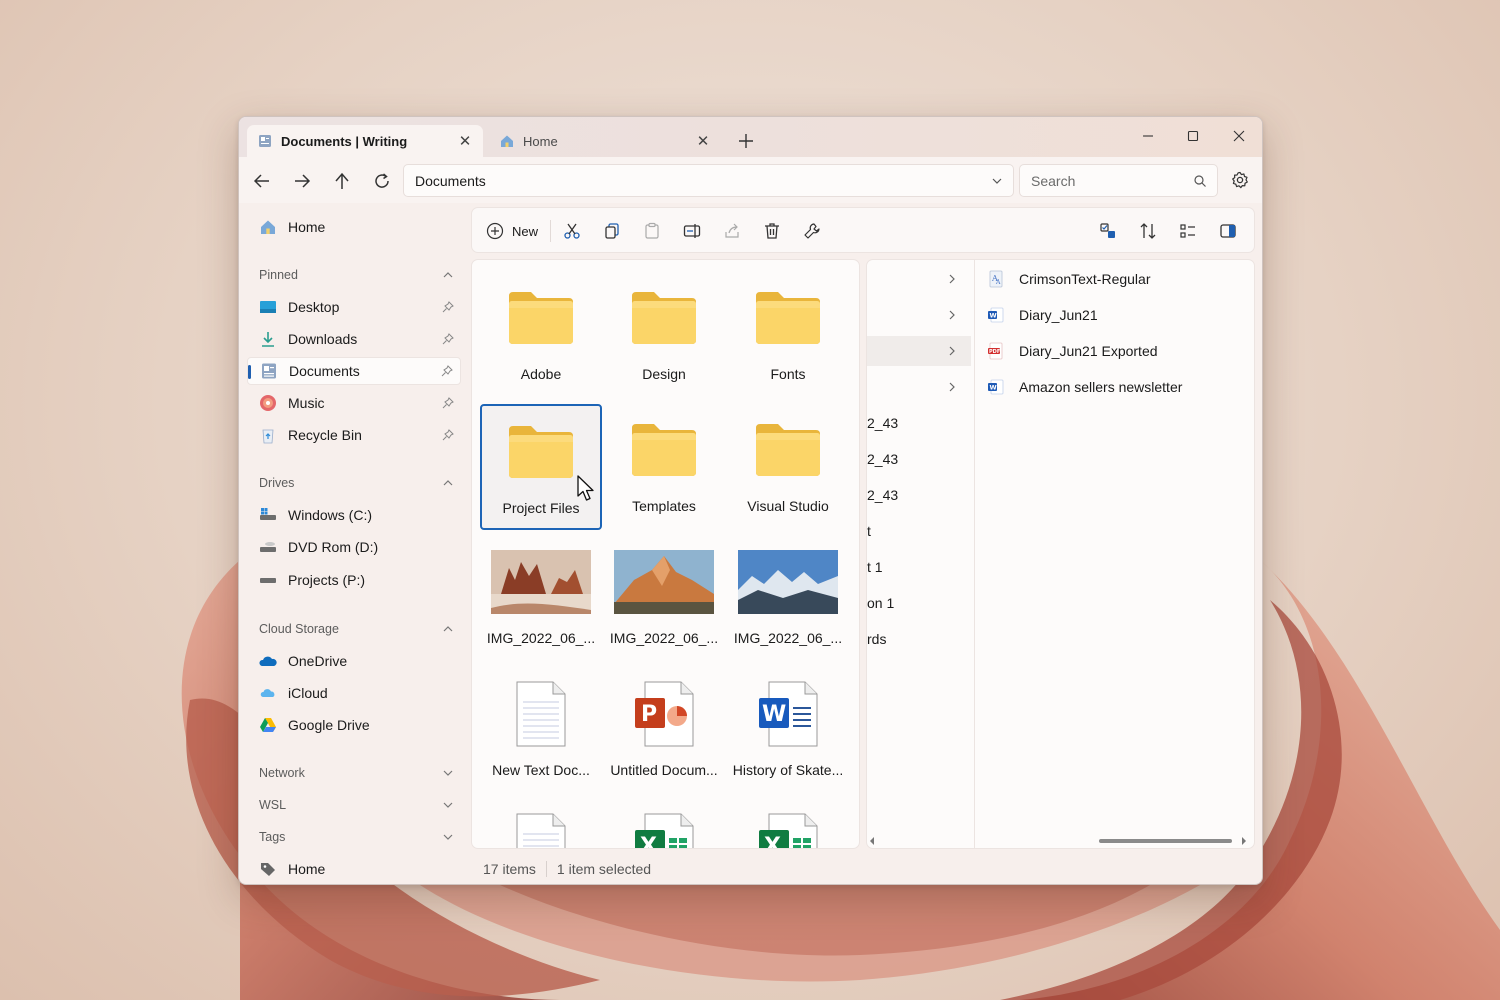 The height and width of the screenshot is (1000, 1500). What do you see at coordinates (605, 141) in the screenshot?
I see `tab-home: Home ✕` at bounding box center [605, 141].